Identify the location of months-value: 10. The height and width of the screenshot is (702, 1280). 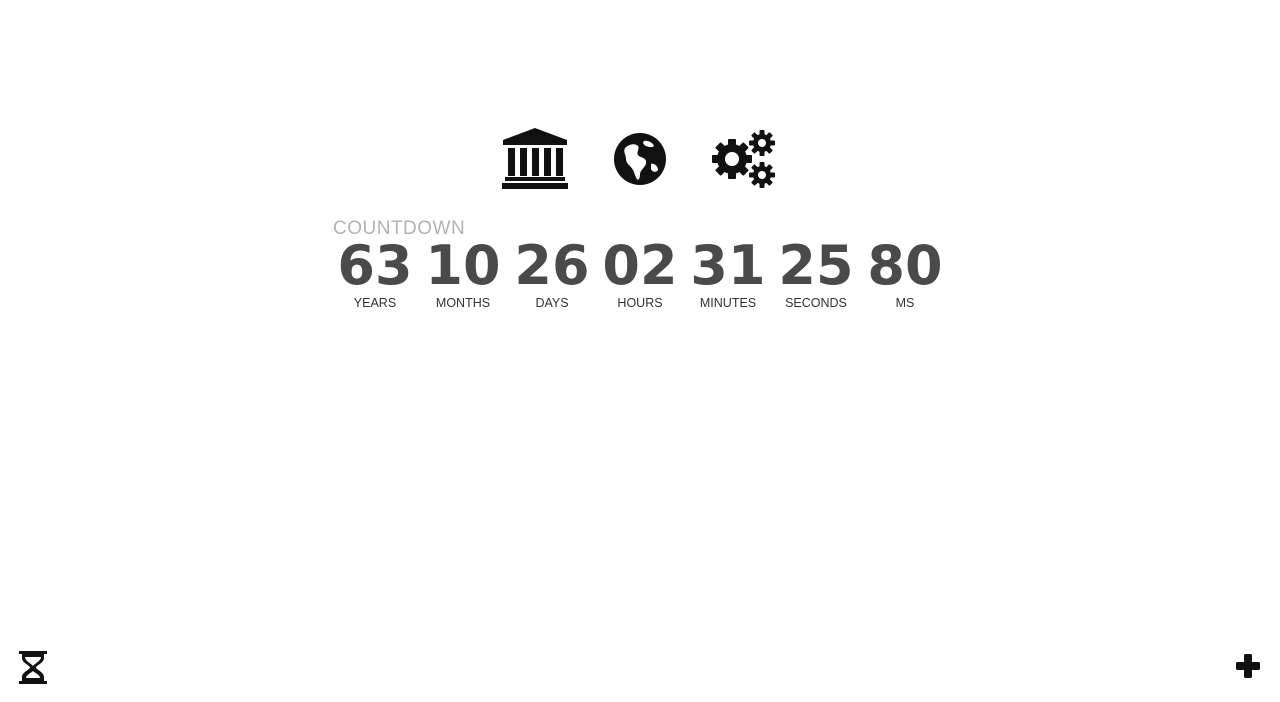
(463, 265).